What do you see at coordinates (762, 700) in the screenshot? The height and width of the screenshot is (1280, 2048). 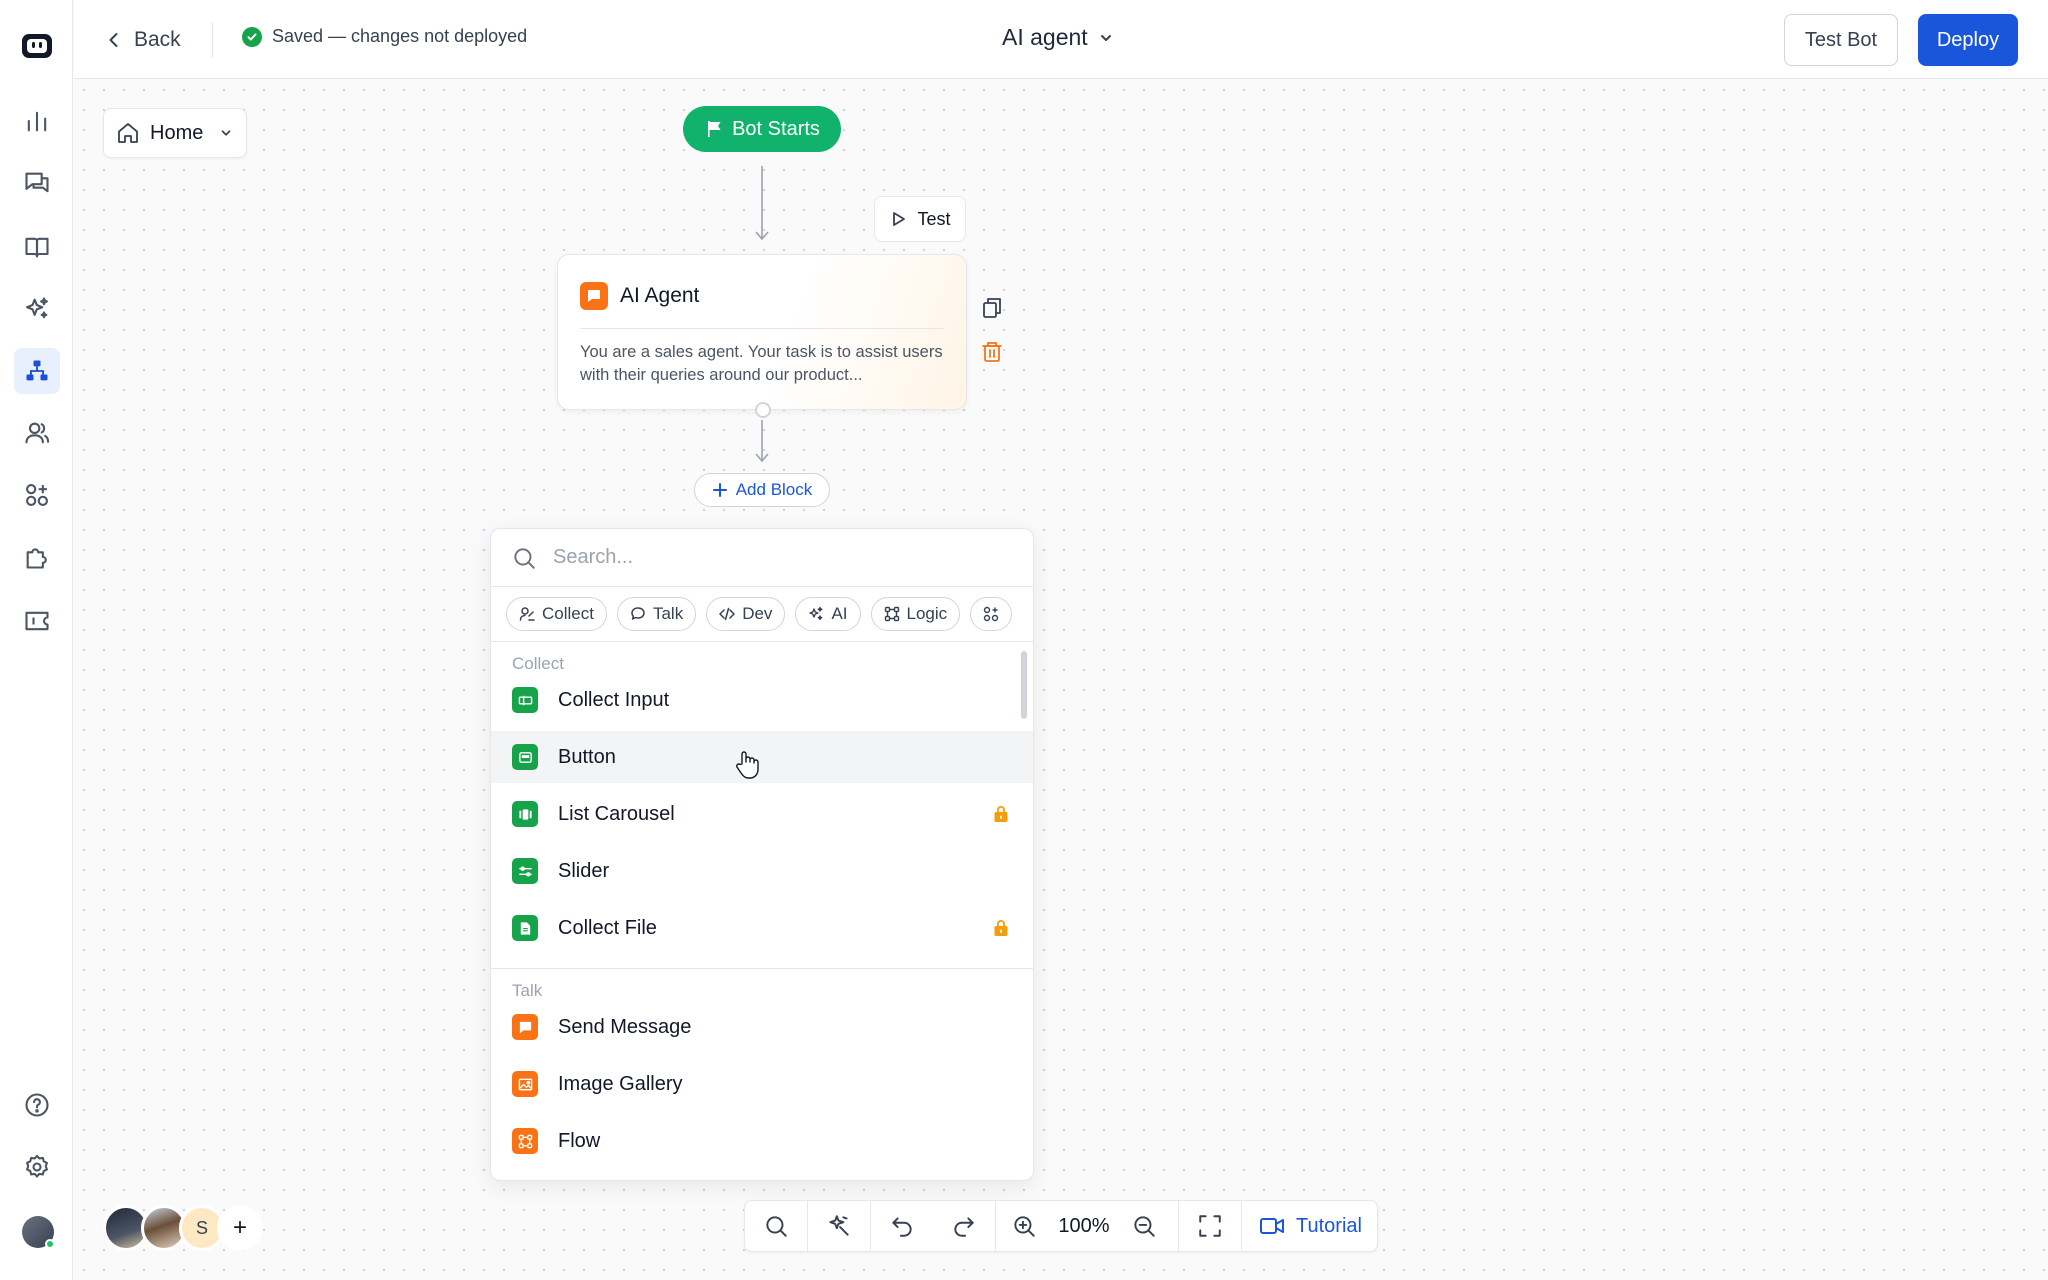 I see `block-item-collect-input: Collect Input` at bounding box center [762, 700].